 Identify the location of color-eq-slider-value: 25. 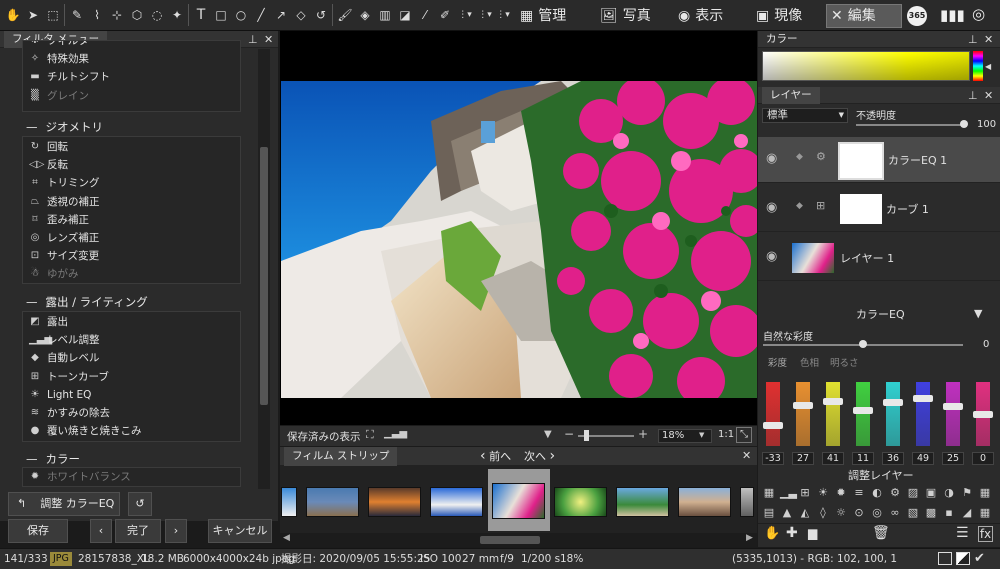
(953, 458).